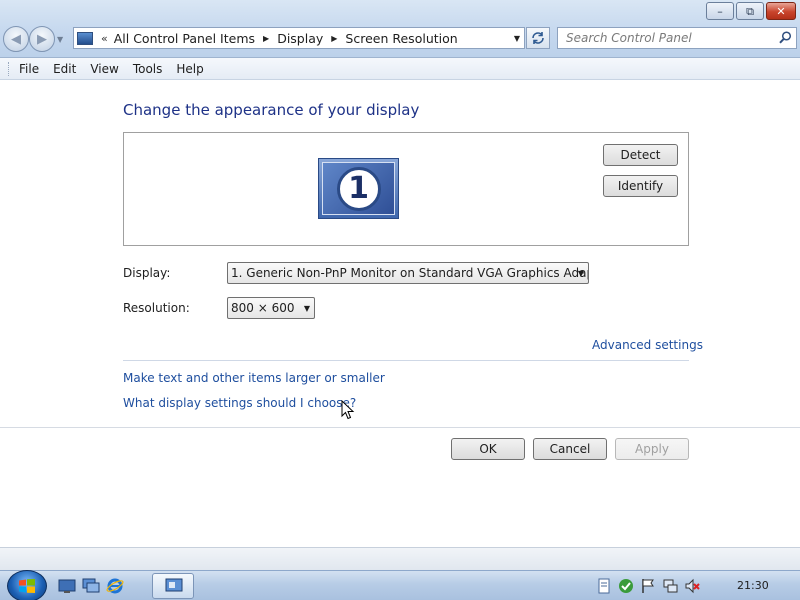 The height and width of the screenshot is (600, 800). I want to click on action-center-flag-icon, so click(648, 586).